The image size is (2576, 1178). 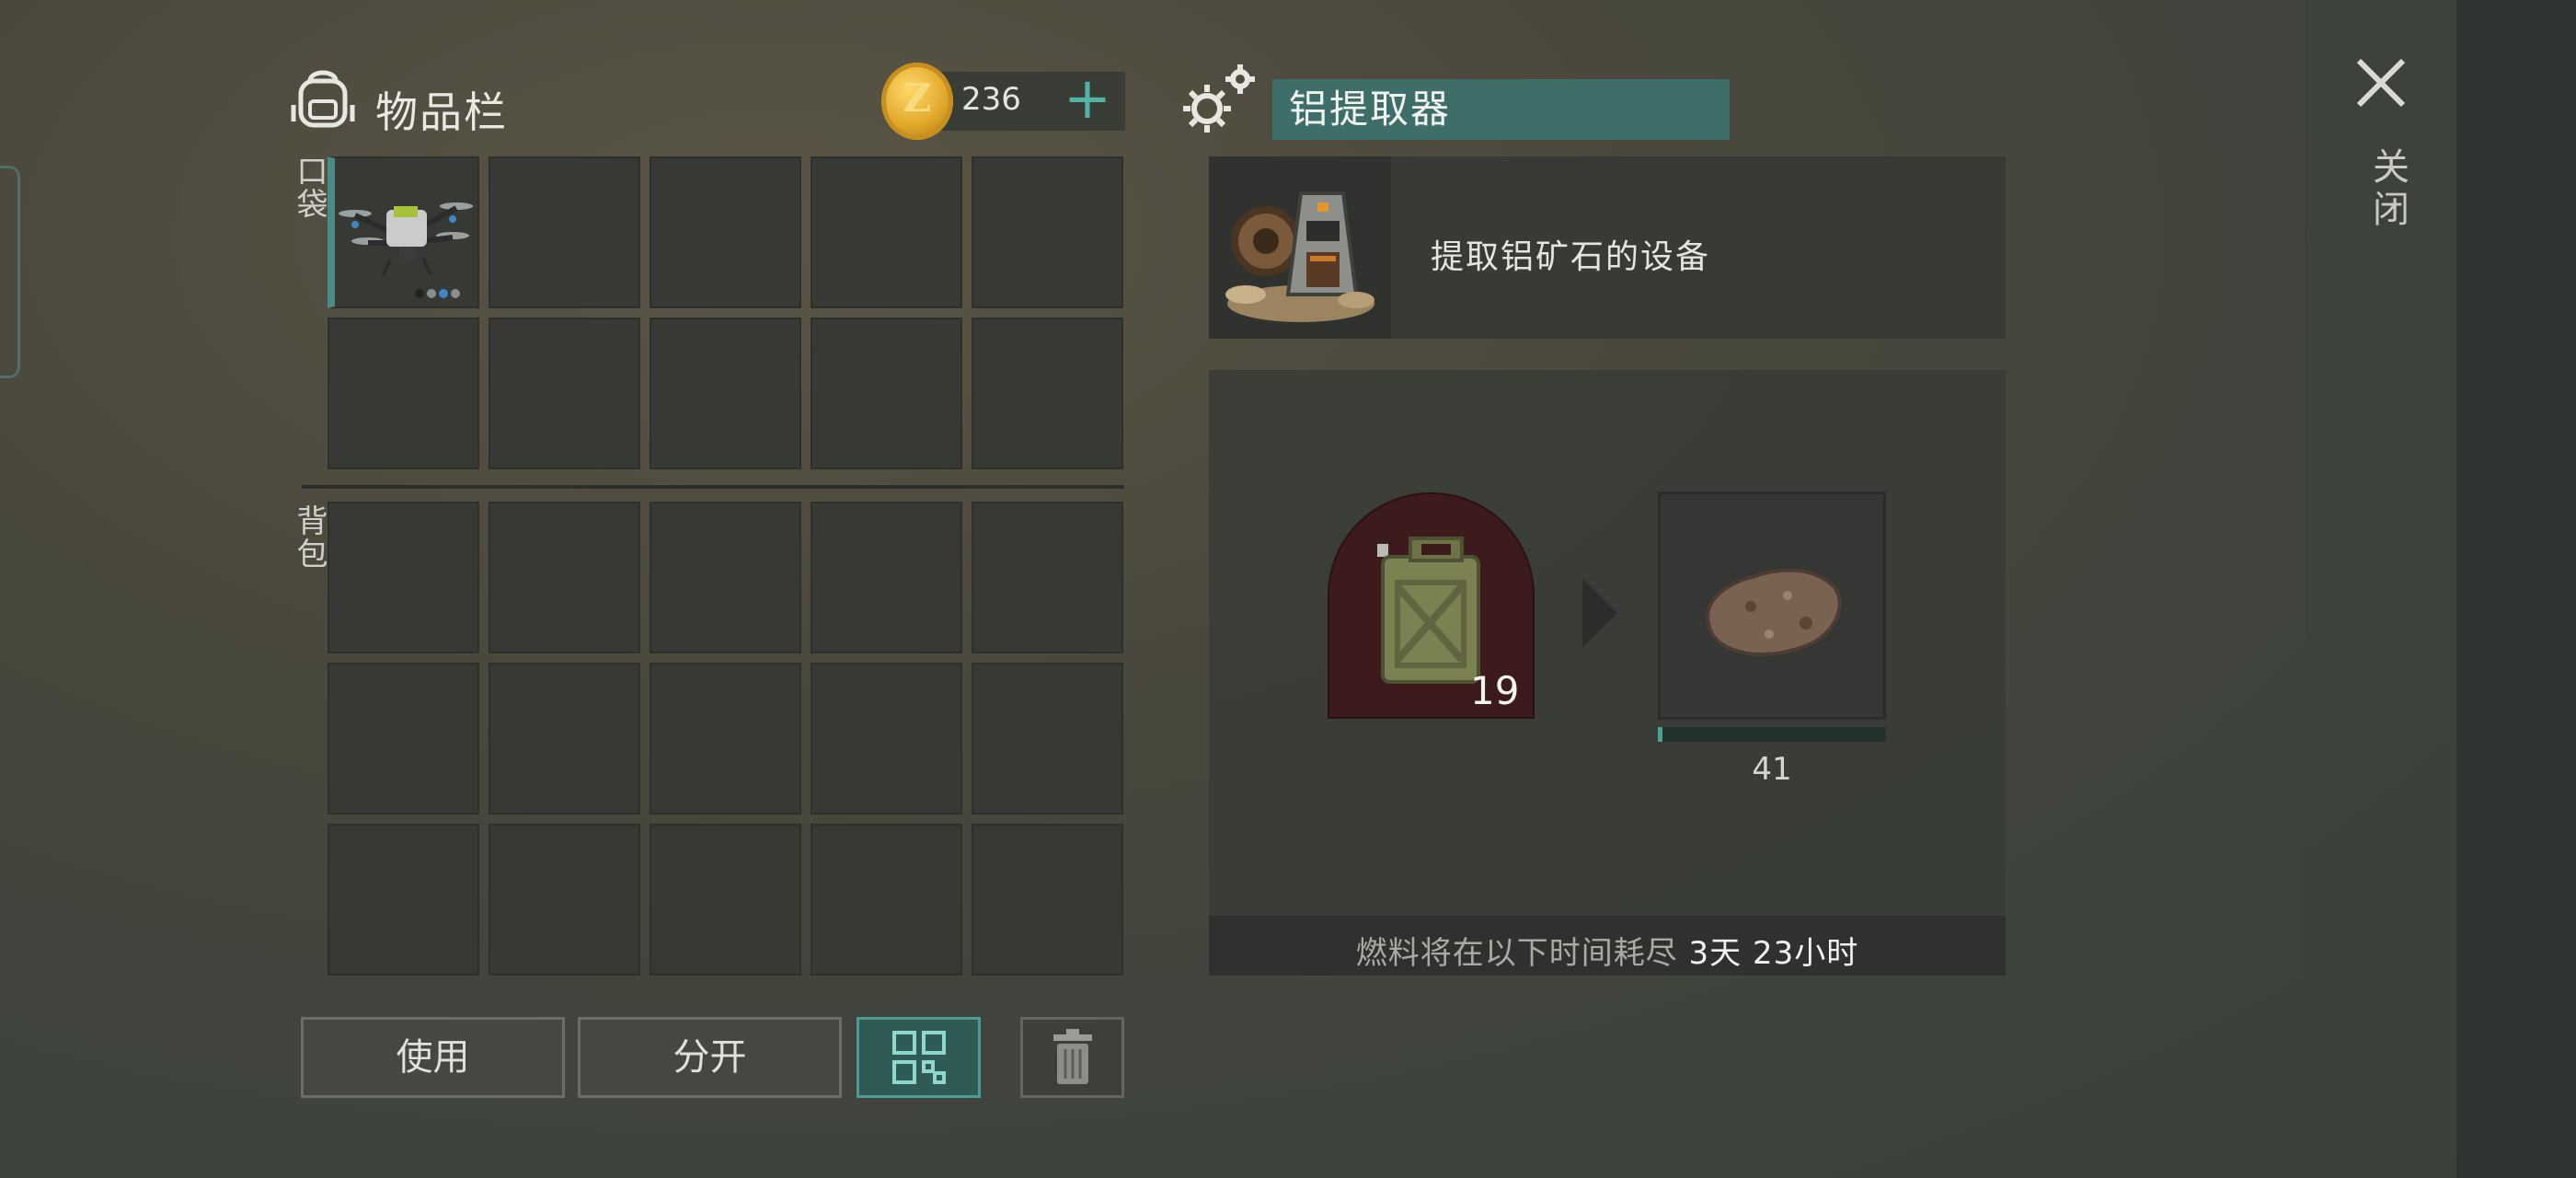 What do you see at coordinates (1428, 610) in the screenshot?
I see `jerrycan-icon` at bounding box center [1428, 610].